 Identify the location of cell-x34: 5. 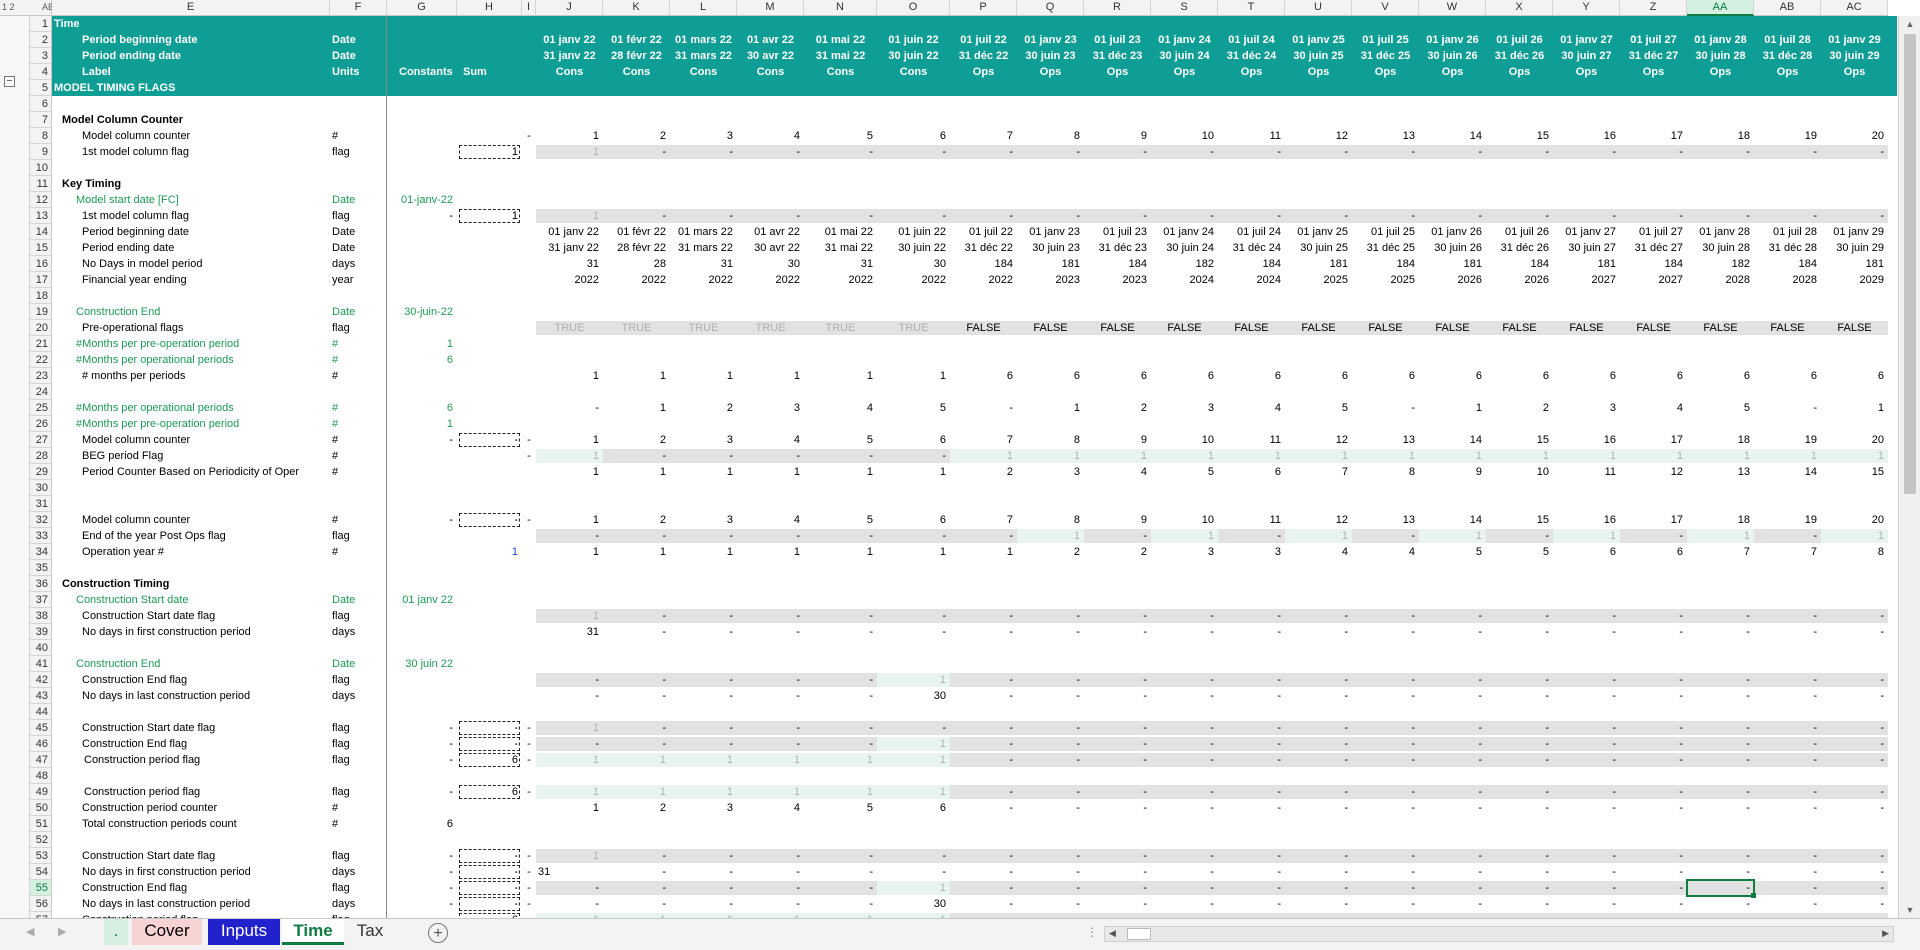
(1519, 552).